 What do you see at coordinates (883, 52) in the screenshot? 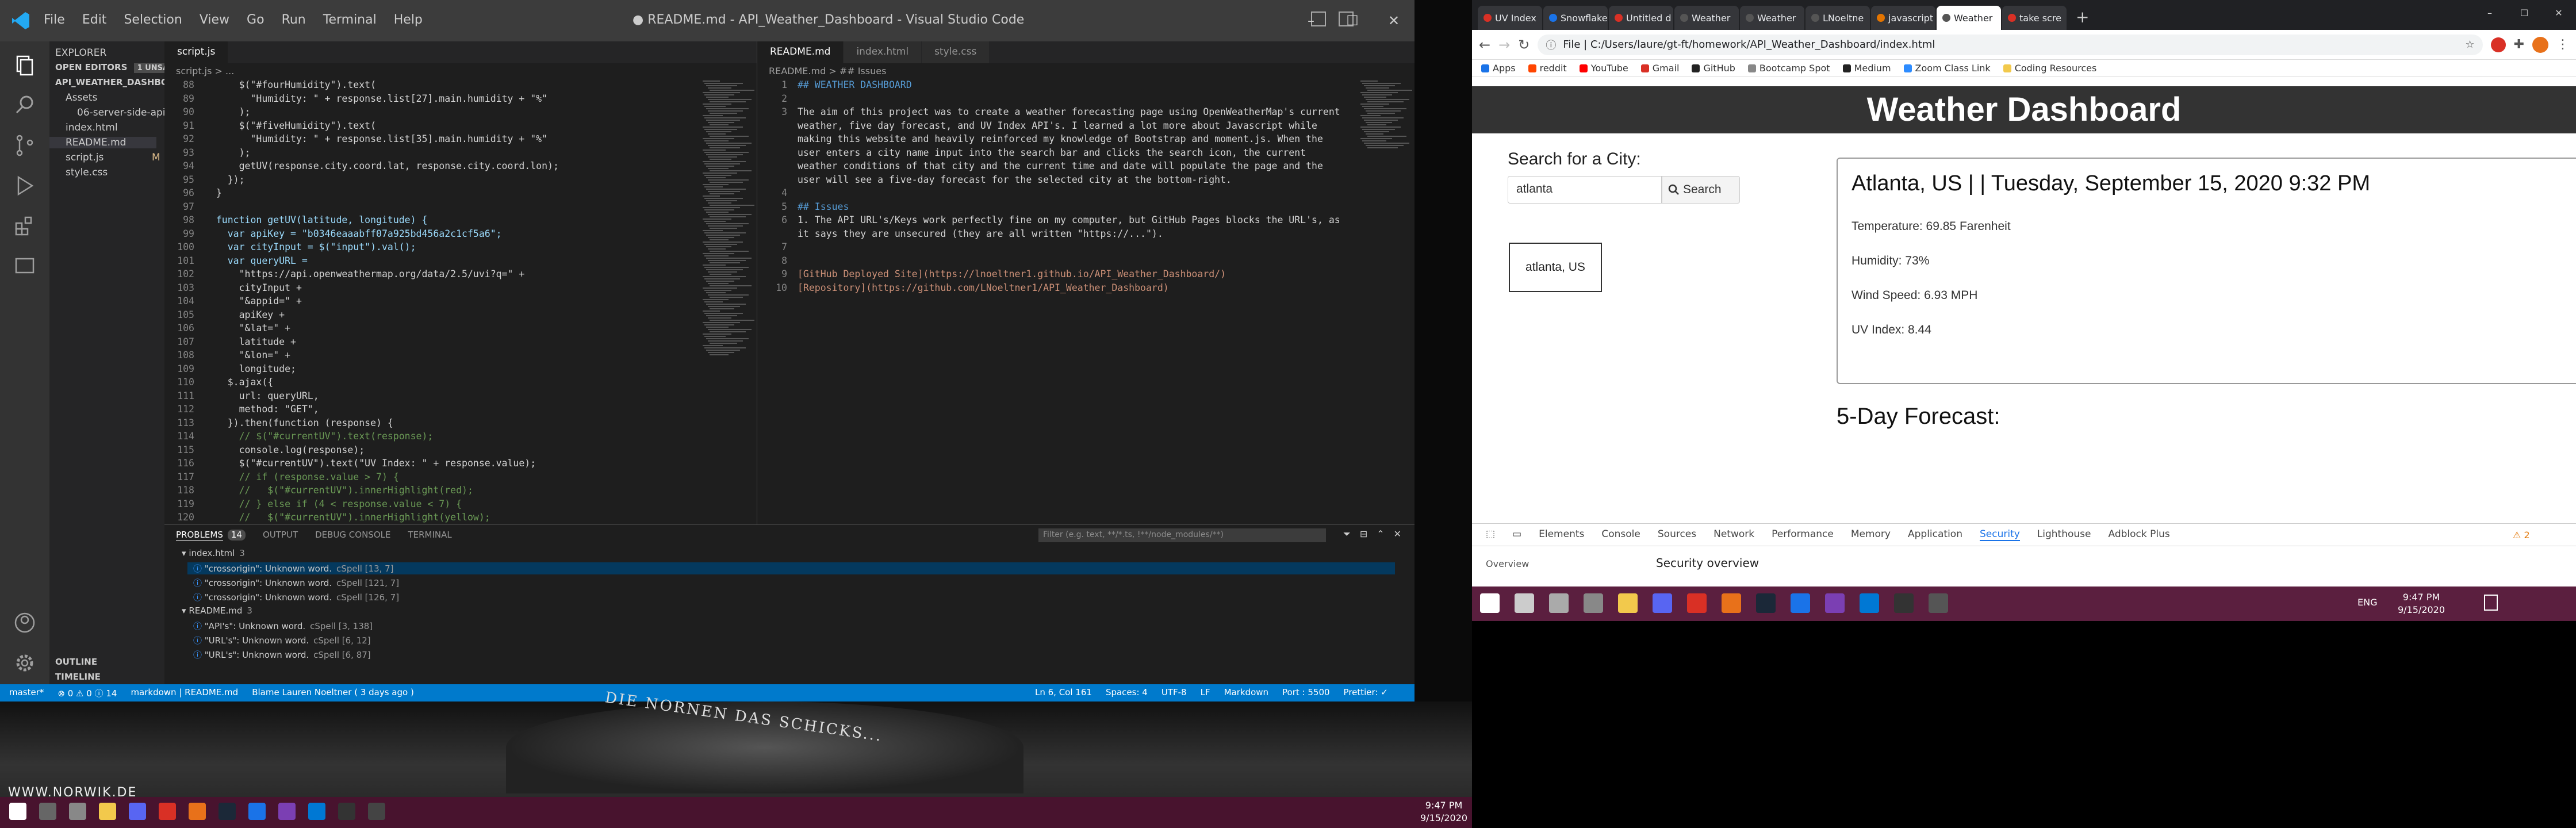
I see `editor-tab: index.html` at bounding box center [883, 52].